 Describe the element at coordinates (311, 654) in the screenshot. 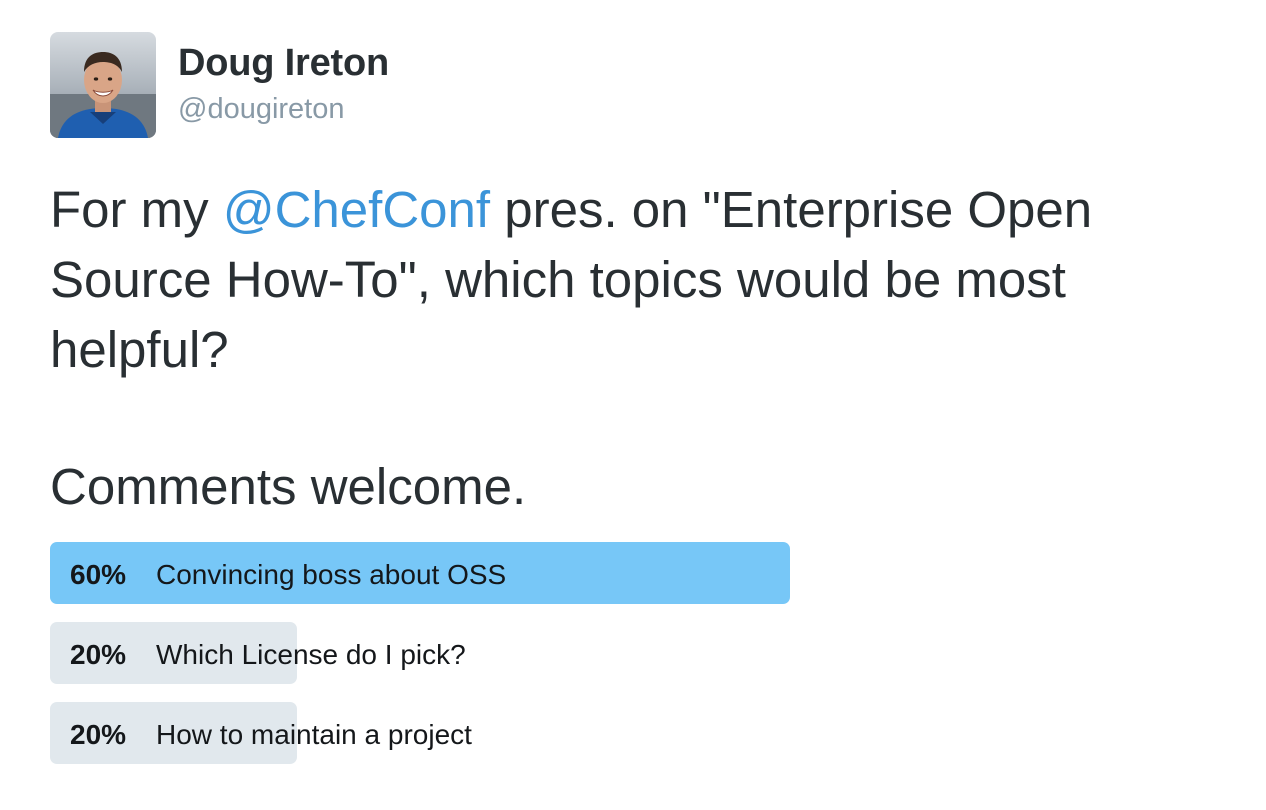

I see `poll-choice-text: Which License do I pick?` at that location.